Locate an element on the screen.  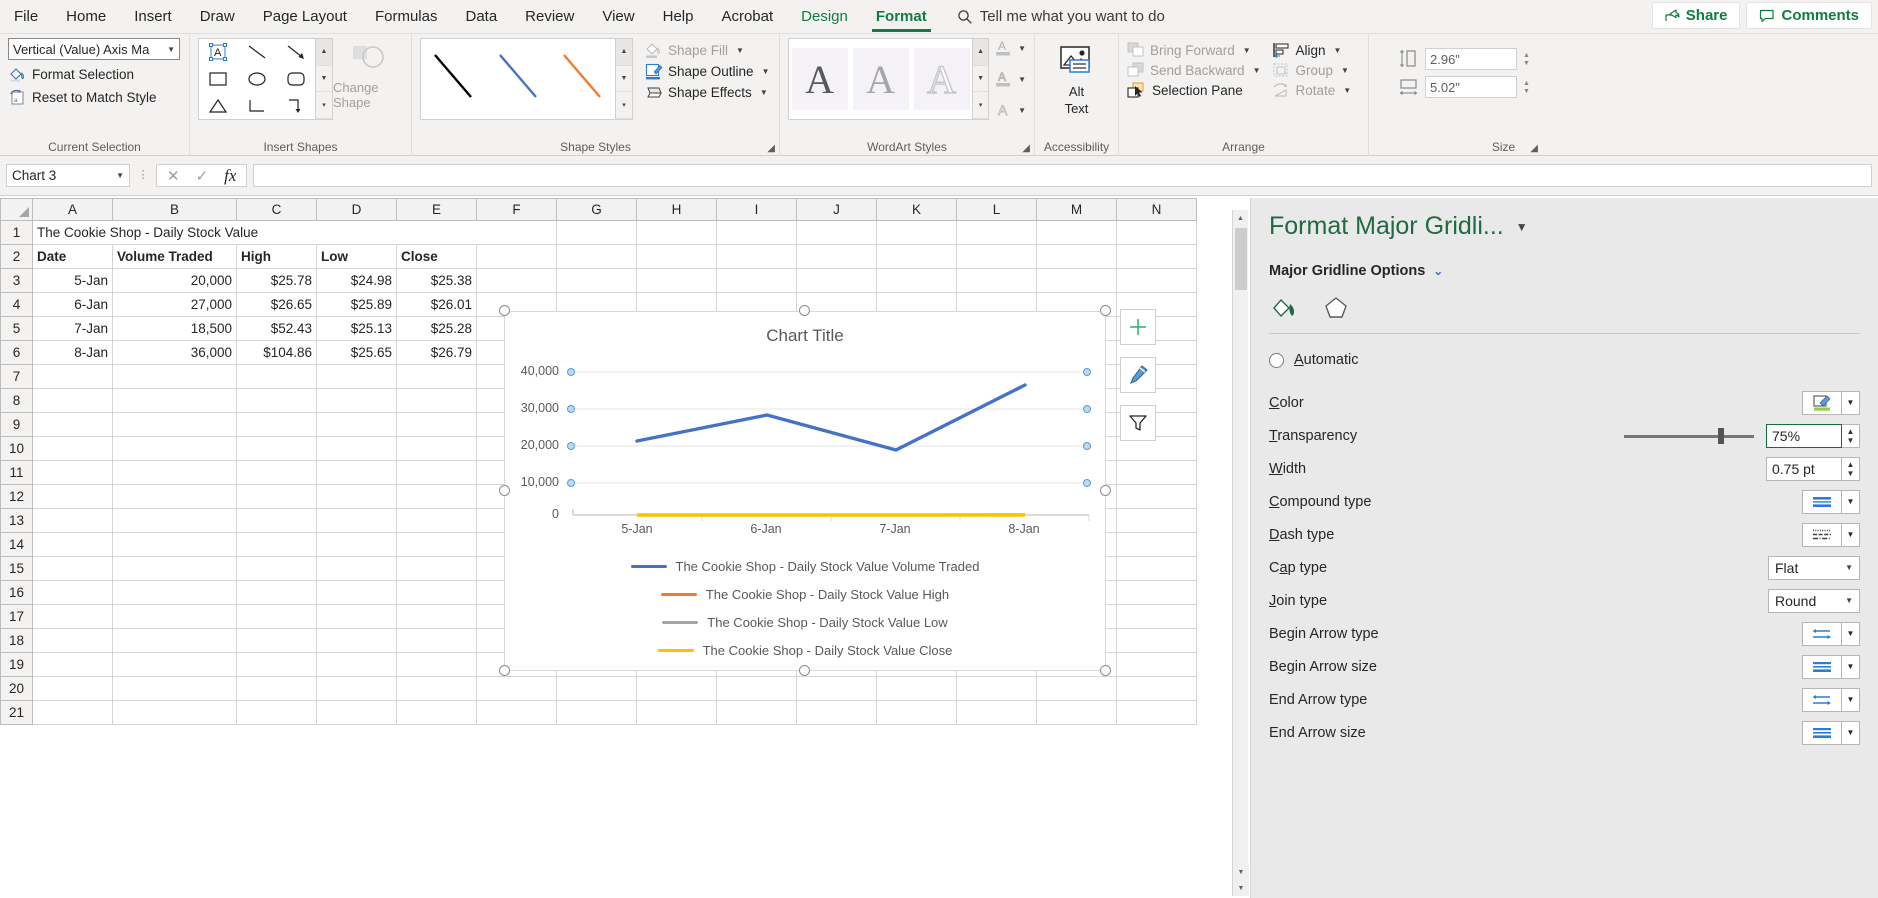
chevron-down-icon: ⌄ is located at coordinates (1438, 271).